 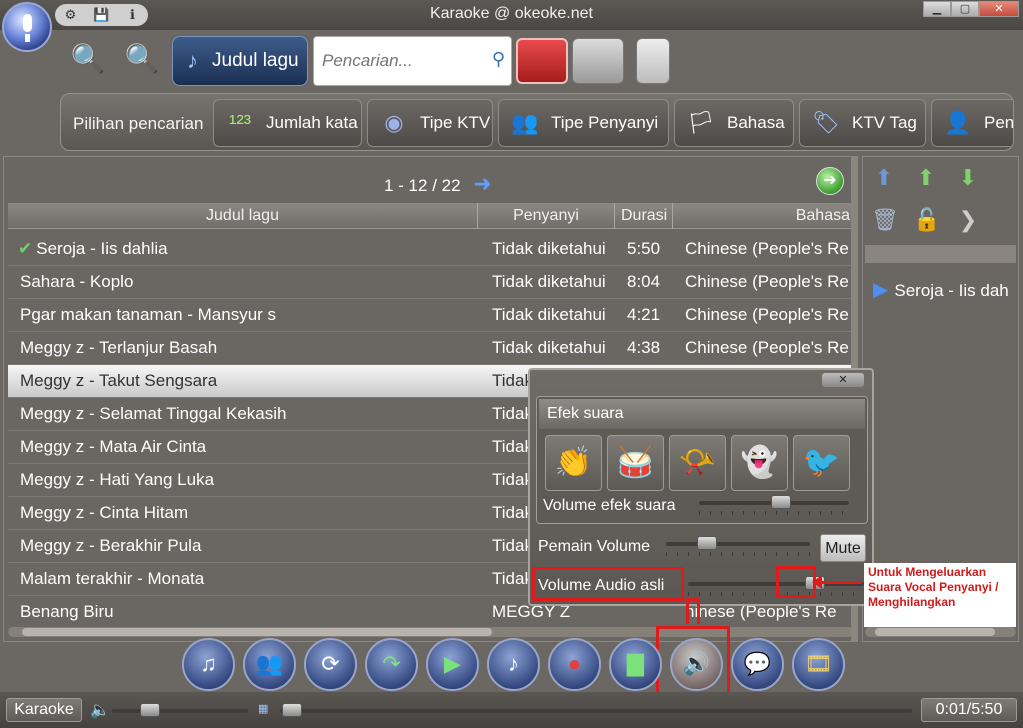 What do you see at coordinates (757, 664) in the screenshot?
I see `chat-icon: 💬` at bounding box center [757, 664].